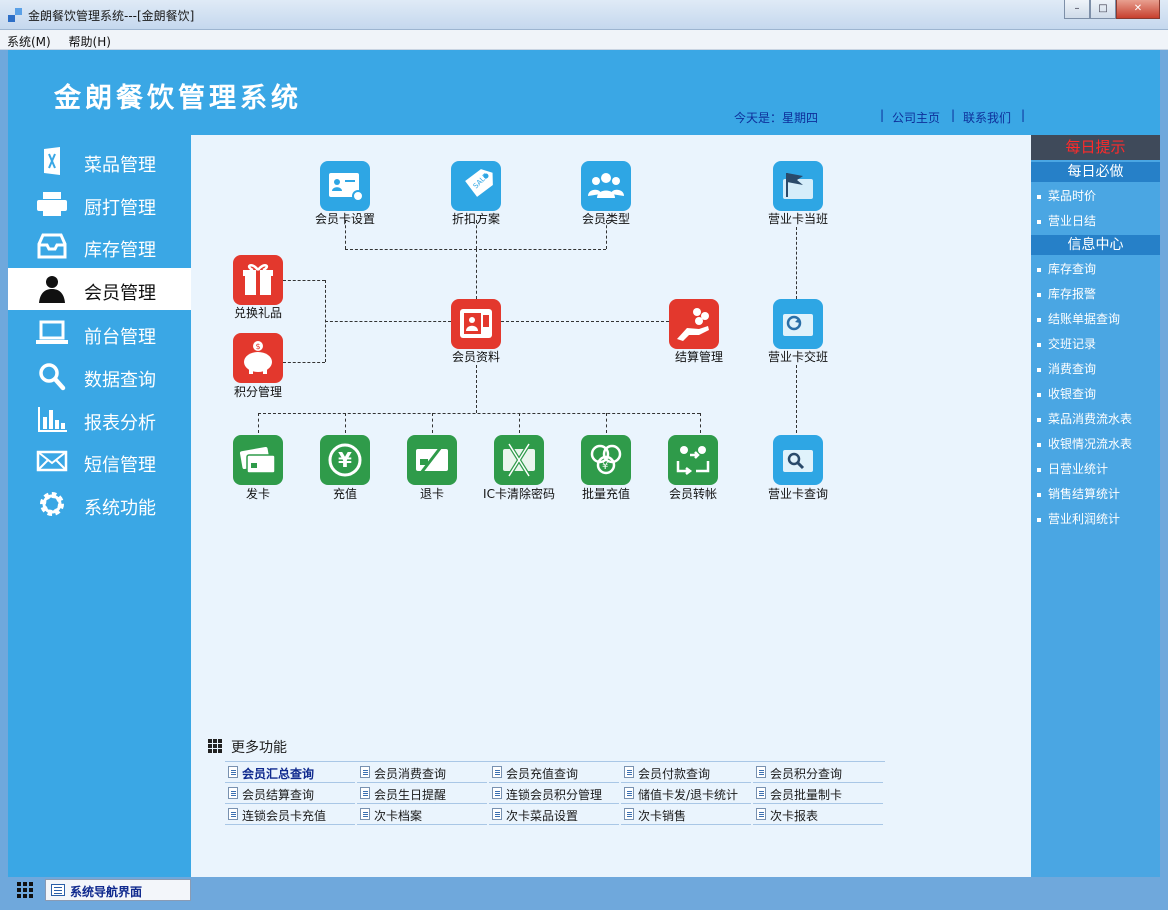 This screenshot has width=1168, height=910. Describe the element at coordinates (1066, 368) in the screenshot. I see `info-item: 消费查询` at that location.